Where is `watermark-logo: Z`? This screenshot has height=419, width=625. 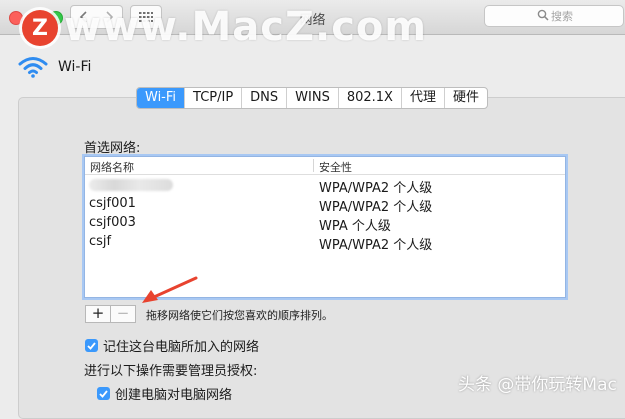
watermark-logo: Z is located at coordinates (40, 28).